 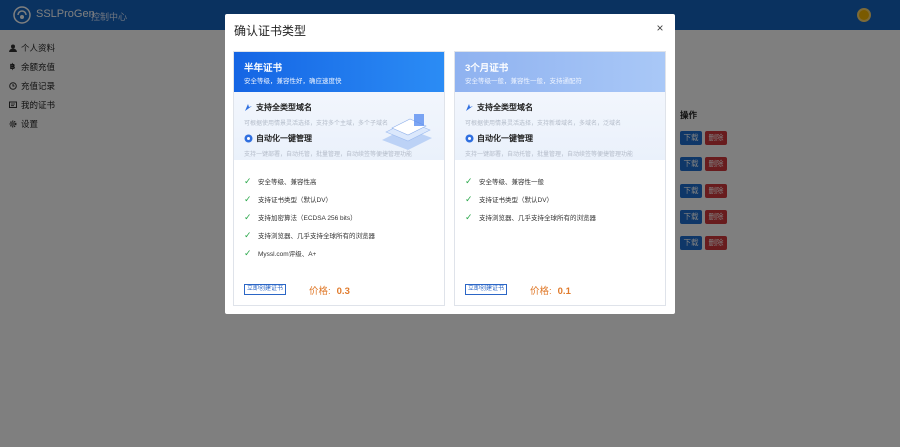 I want to click on plan-card-header: 半年证书 安全等级，兼容性好，确应速度快, so click(x=339, y=72).